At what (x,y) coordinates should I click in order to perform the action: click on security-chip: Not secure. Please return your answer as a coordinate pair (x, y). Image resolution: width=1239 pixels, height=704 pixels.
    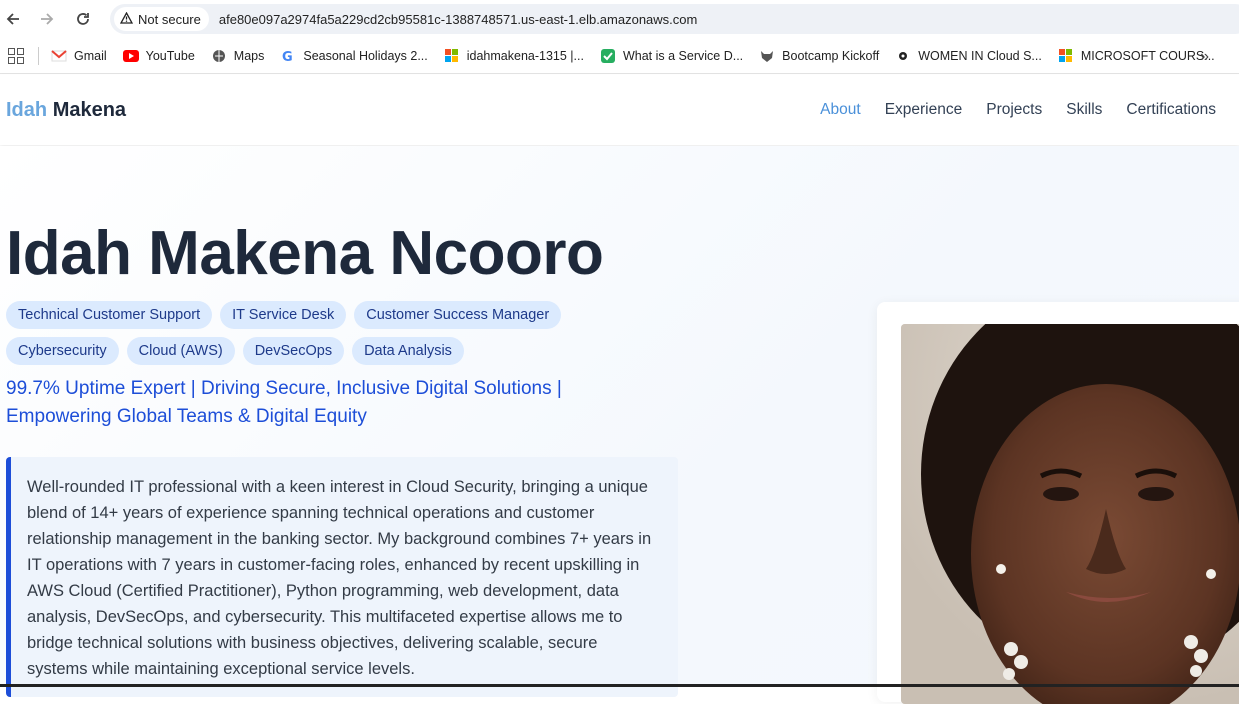
    Looking at the image, I should click on (161, 19).